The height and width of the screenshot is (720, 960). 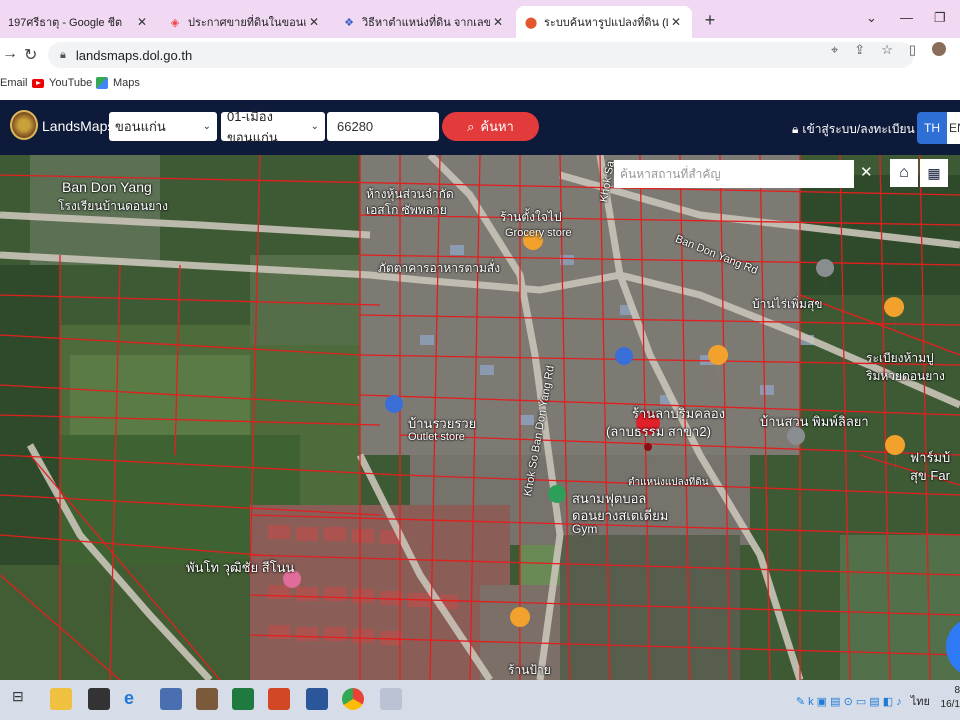 I want to click on site-favicon-icon: ❖, so click(x=349, y=22).